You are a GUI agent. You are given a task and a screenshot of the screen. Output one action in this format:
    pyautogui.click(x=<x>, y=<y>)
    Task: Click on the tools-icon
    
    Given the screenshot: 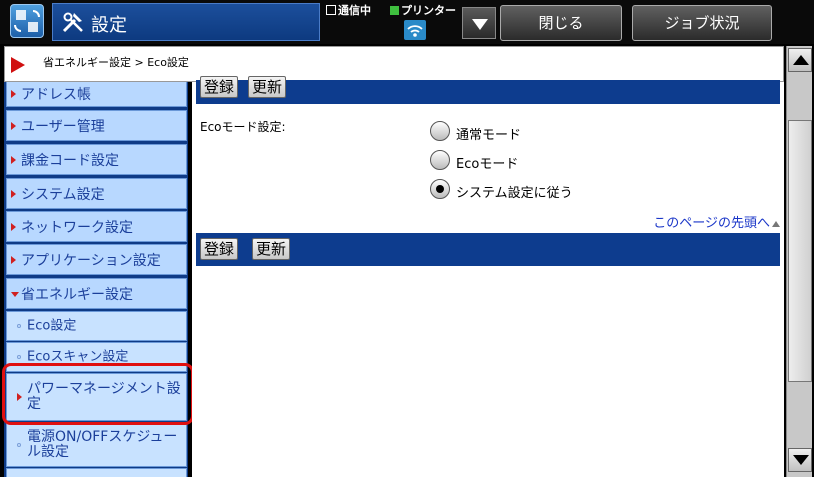 What is the action you would take?
    pyautogui.click(x=72, y=22)
    